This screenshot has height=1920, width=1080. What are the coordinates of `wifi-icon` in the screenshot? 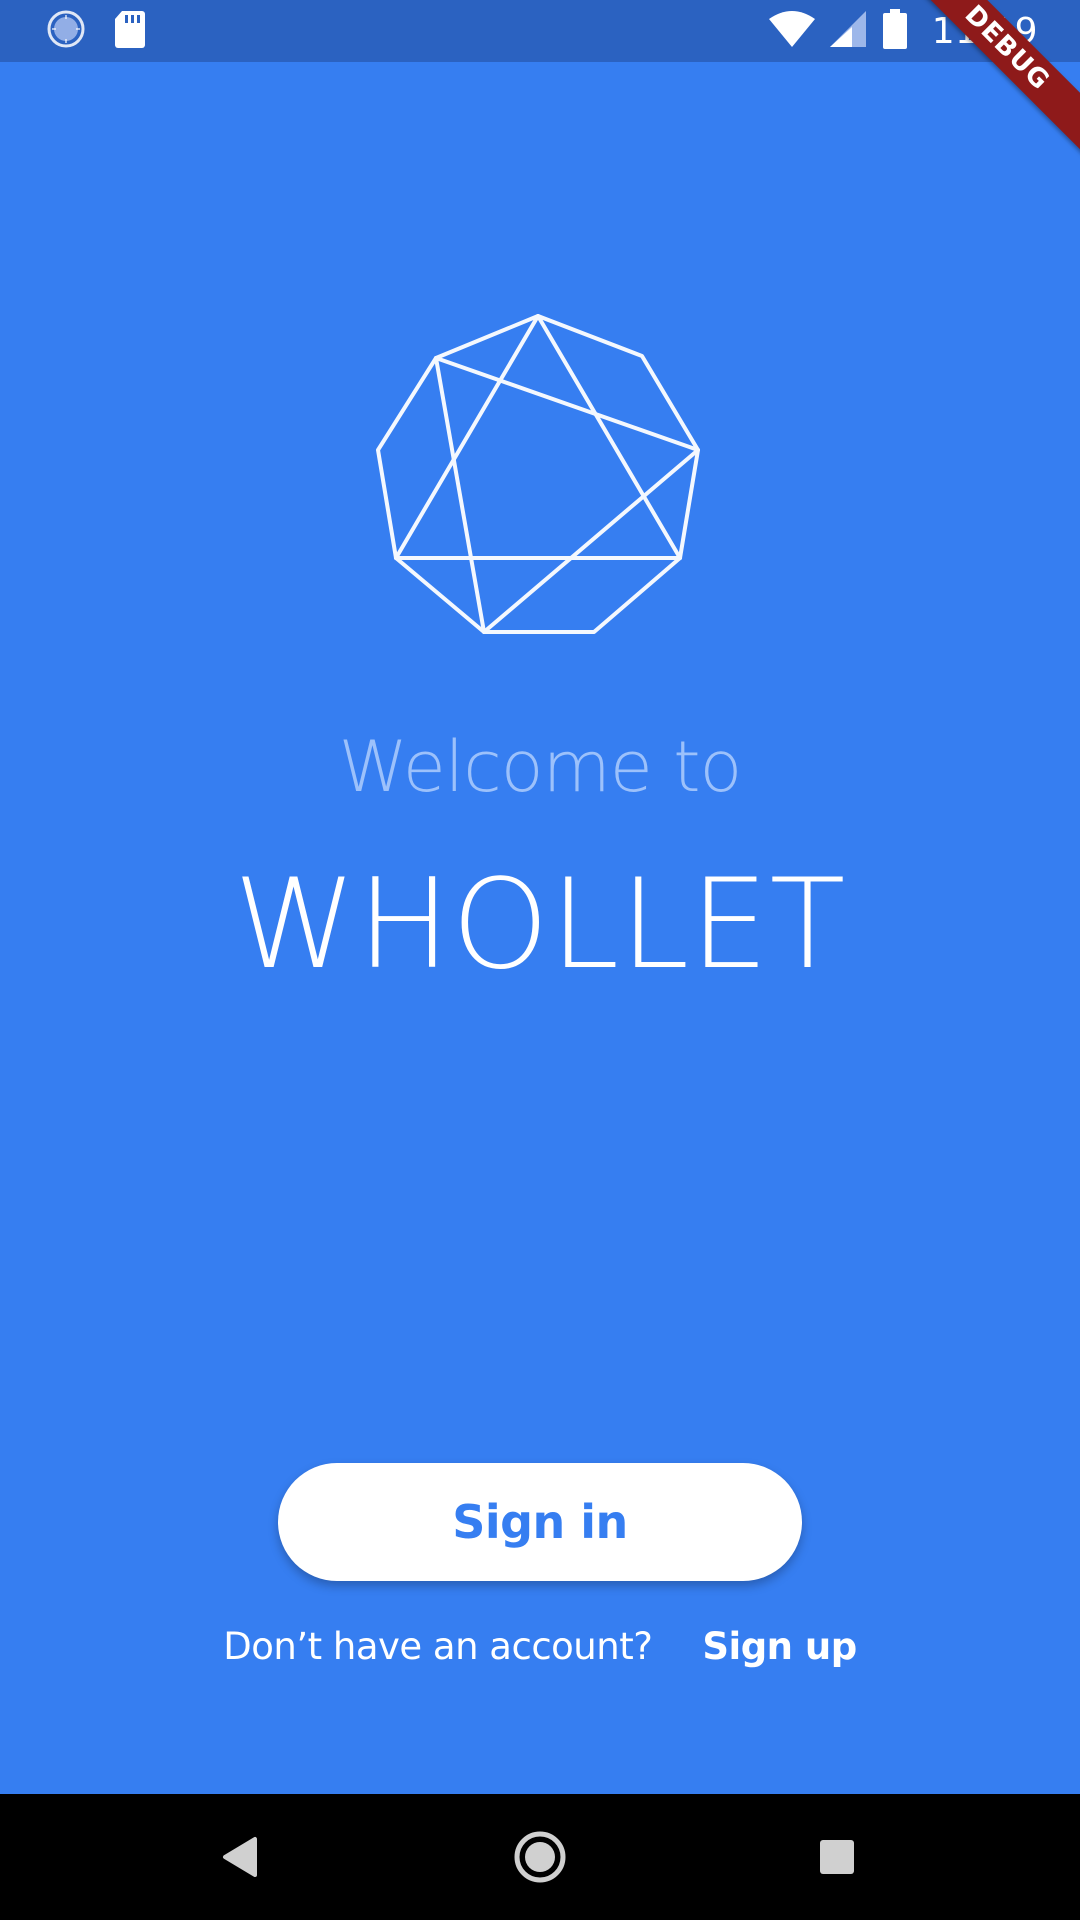 It's located at (792, 31).